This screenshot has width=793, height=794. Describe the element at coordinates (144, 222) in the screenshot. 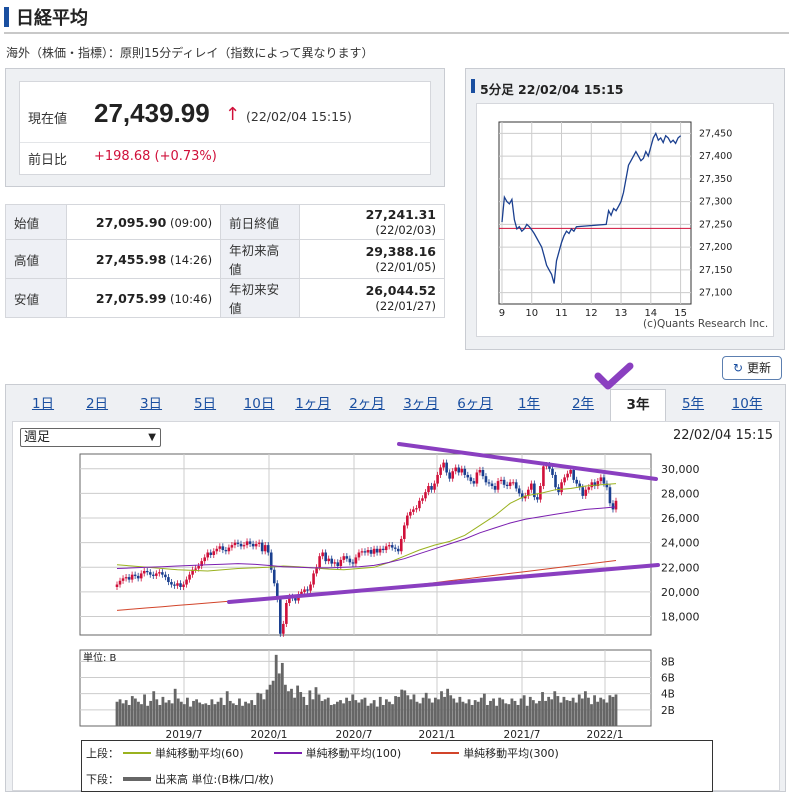

I see `quote-value: 27,095.90 (09:00)` at that location.